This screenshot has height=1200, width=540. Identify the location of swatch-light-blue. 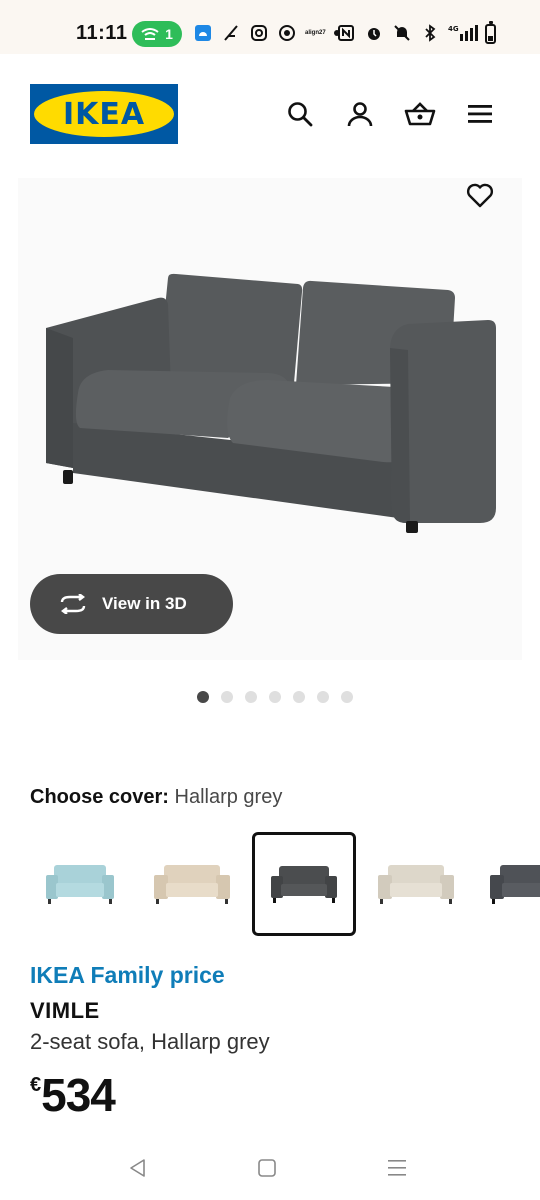
(80, 884).